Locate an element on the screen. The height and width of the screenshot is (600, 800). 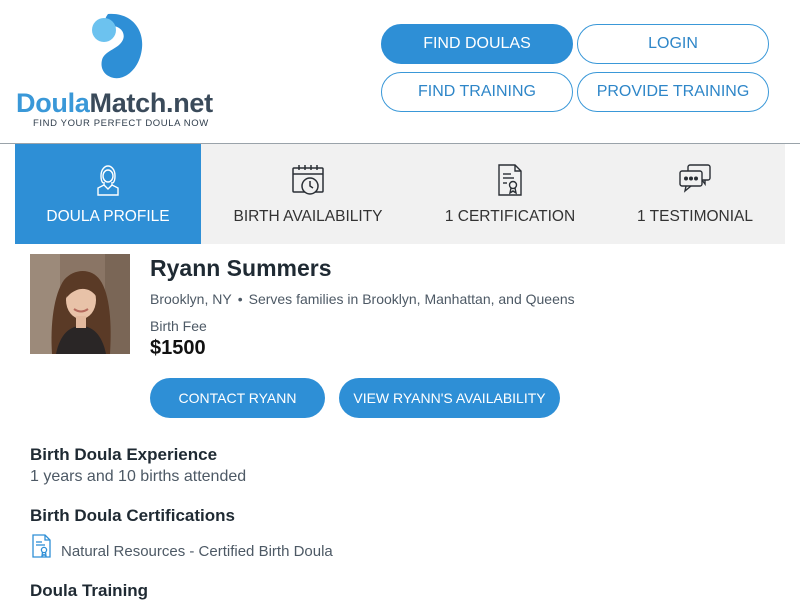
logo-mark-icon is located at coordinates (117, 46).